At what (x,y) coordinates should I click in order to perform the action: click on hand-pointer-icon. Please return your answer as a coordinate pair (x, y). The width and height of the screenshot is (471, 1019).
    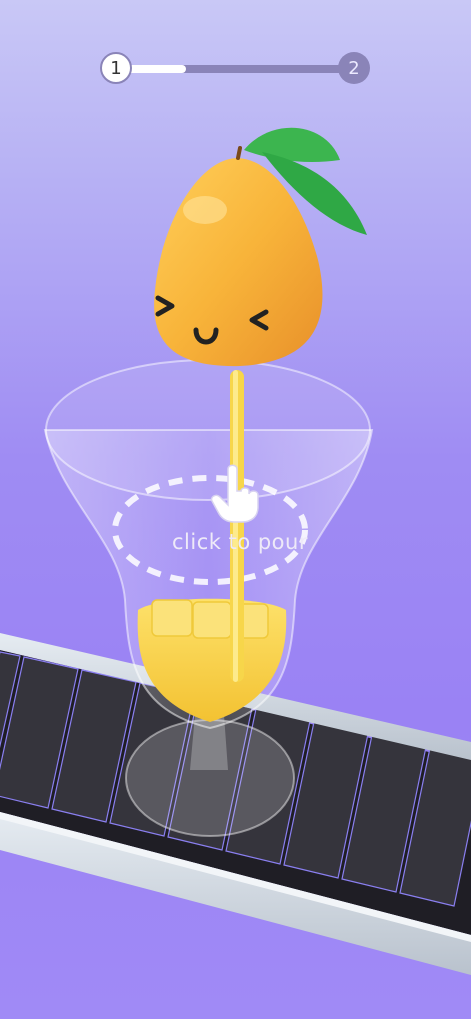
    Looking at the image, I should click on (234, 493).